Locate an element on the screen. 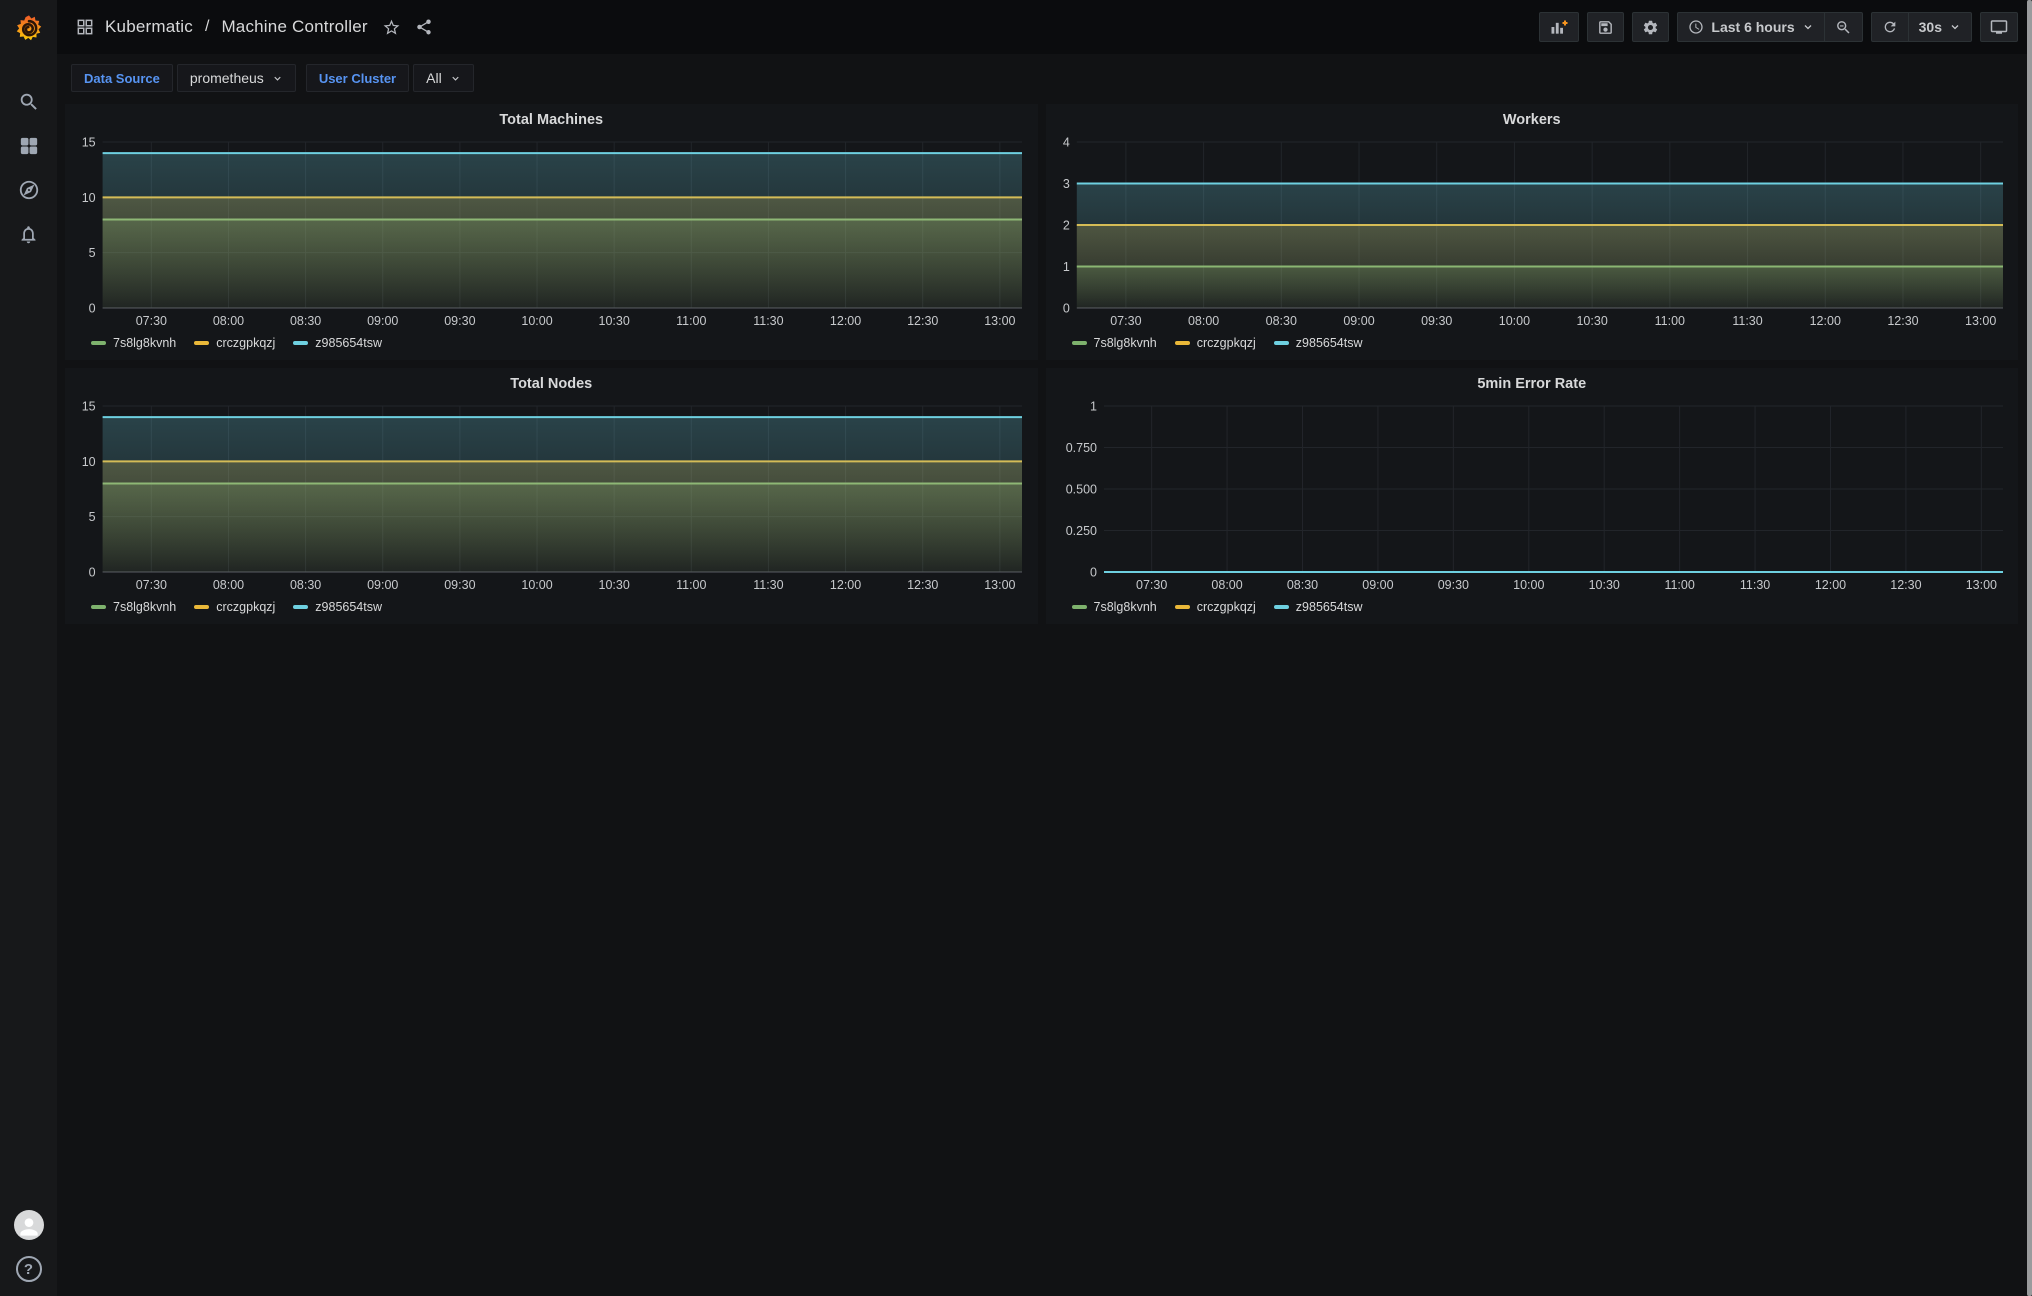 This screenshot has height=1296, width=2032. panel-title: Total Machines is located at coordinates (551, 120).